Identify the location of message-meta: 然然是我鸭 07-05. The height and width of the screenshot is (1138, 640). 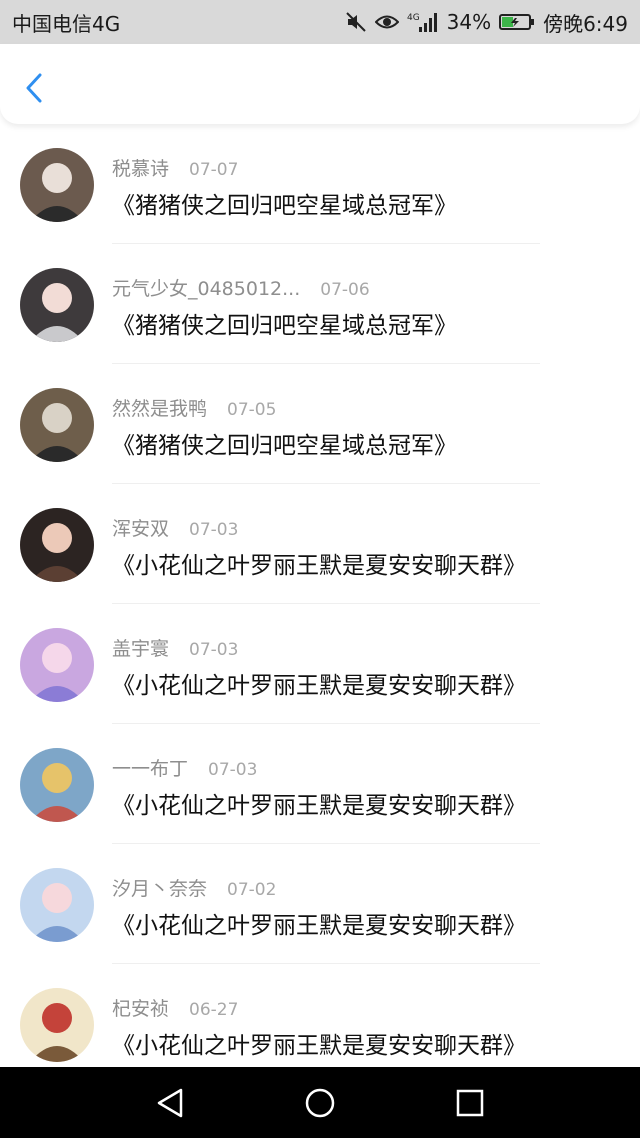
(194, 407).